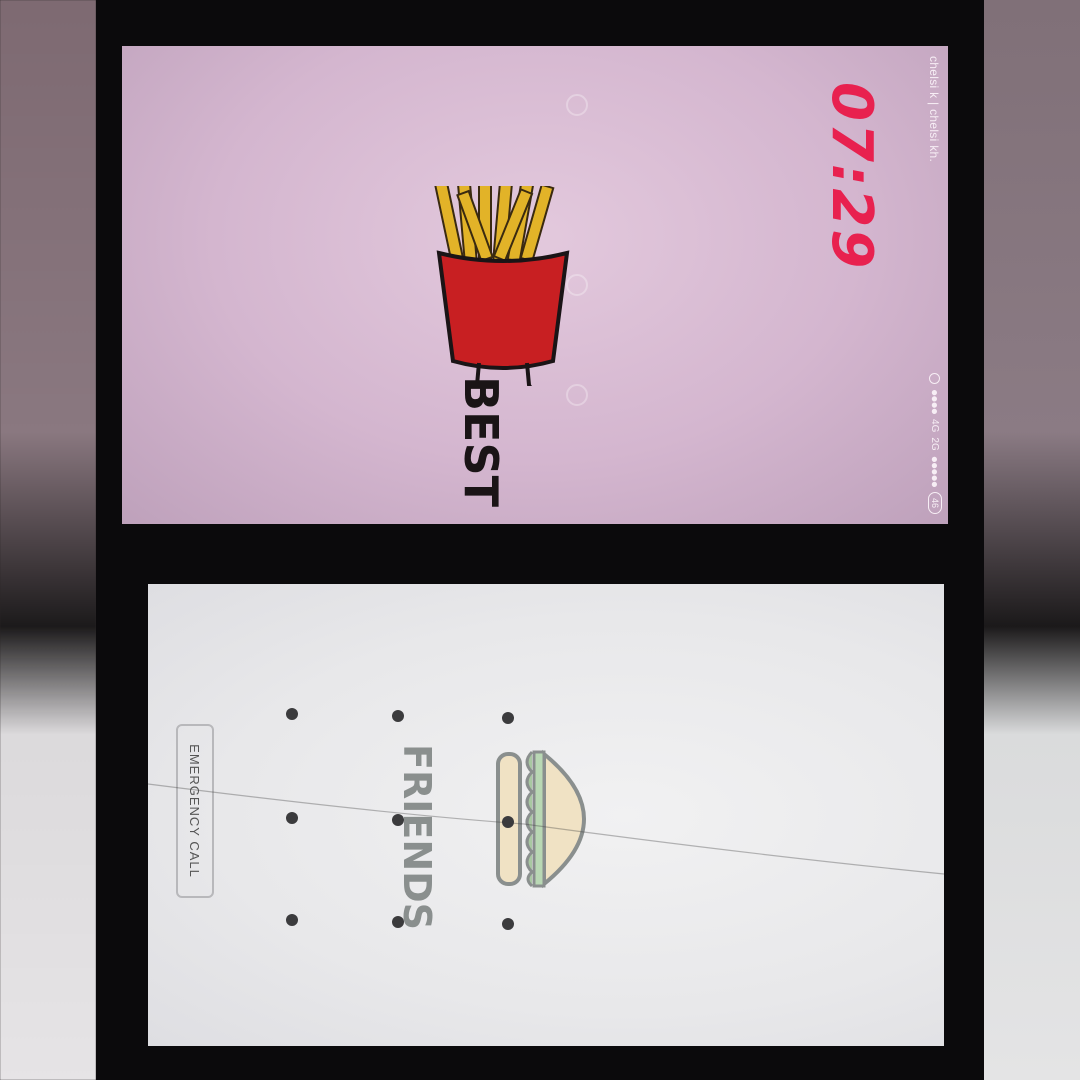  I want to click on network-type-1: 4G, so click(935, 426).